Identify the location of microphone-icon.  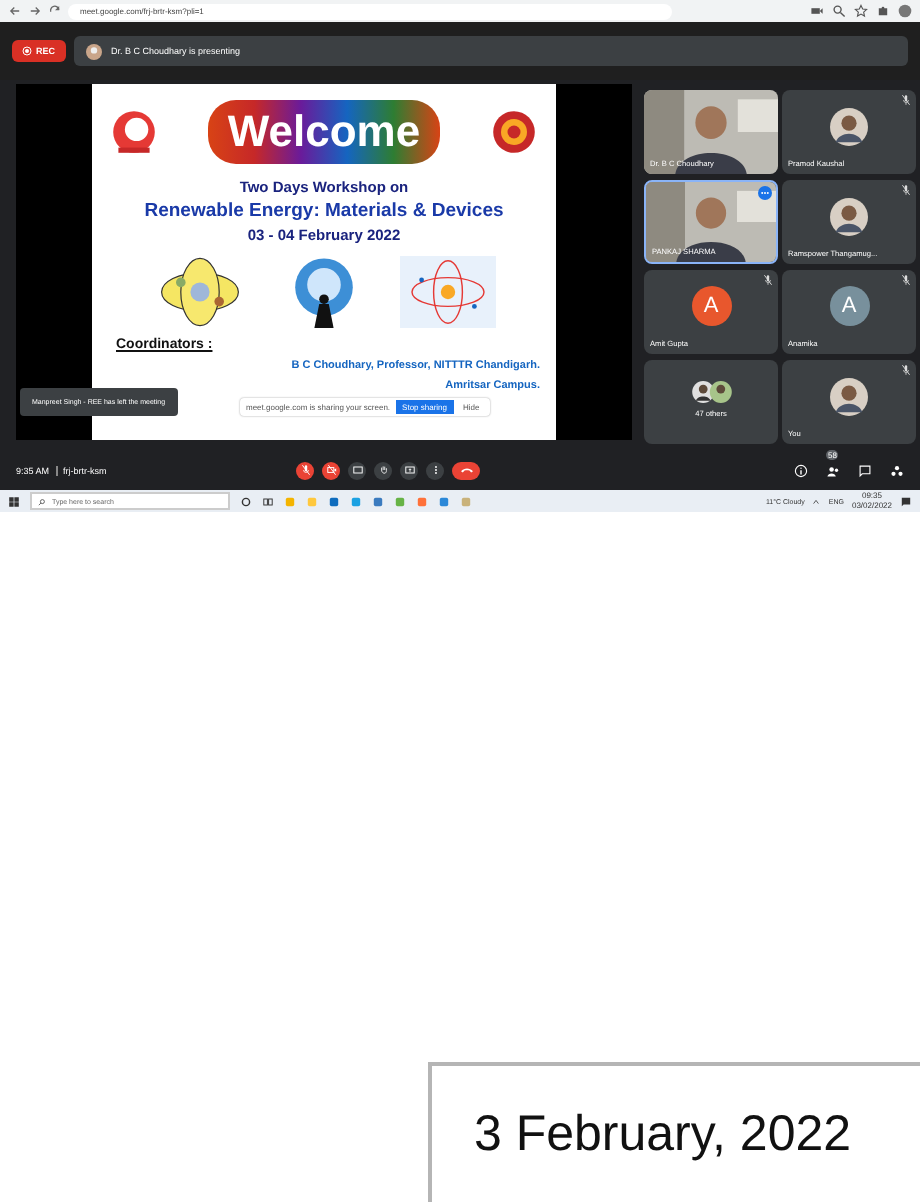
(305, 470).